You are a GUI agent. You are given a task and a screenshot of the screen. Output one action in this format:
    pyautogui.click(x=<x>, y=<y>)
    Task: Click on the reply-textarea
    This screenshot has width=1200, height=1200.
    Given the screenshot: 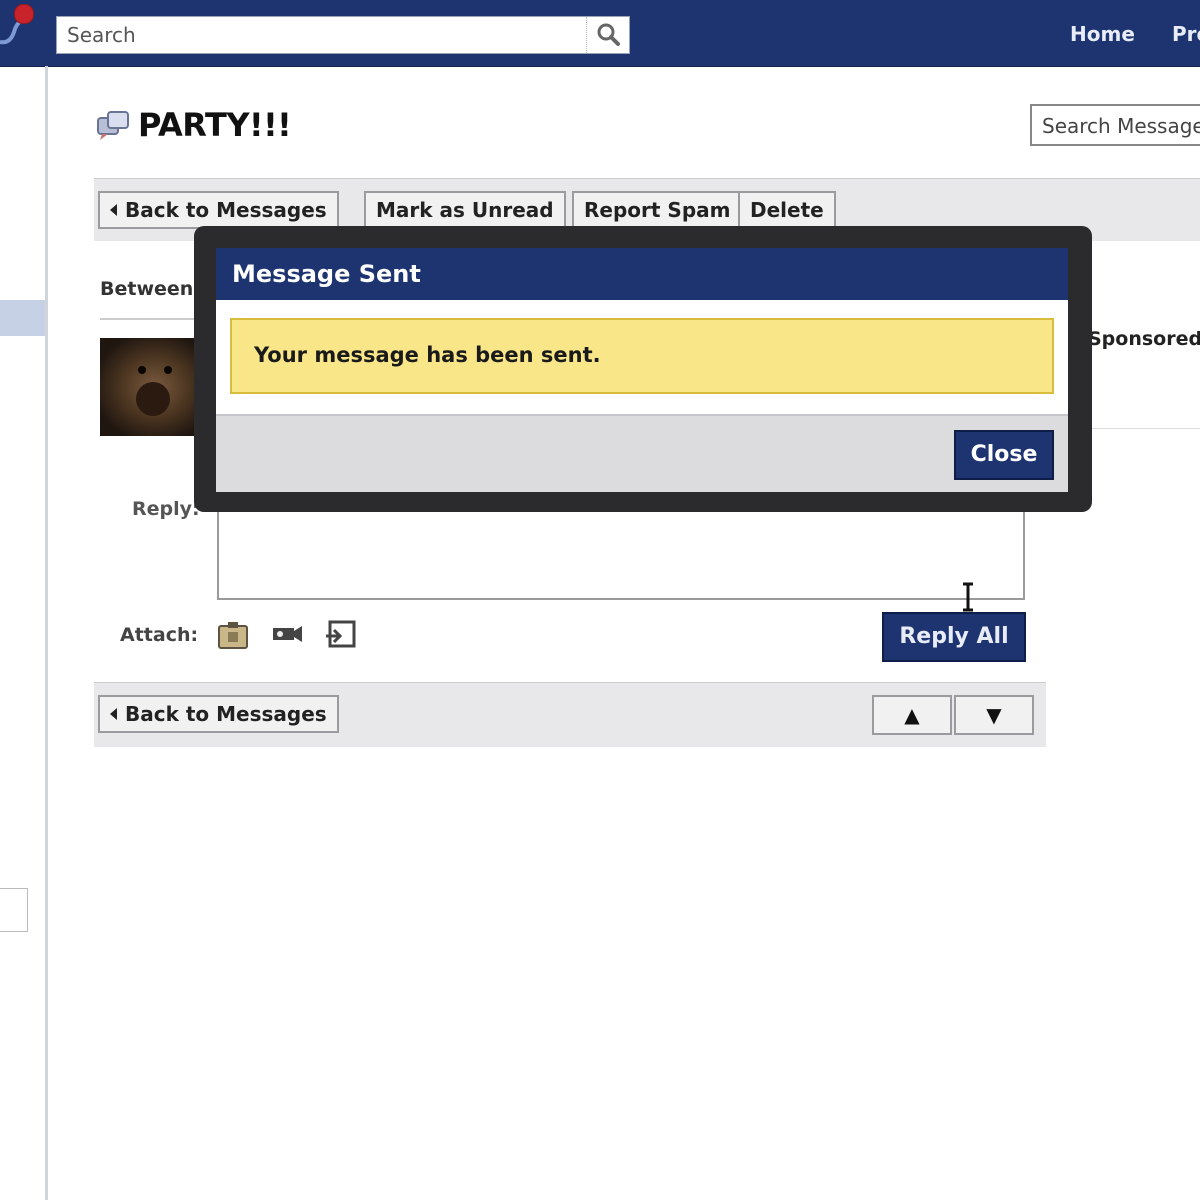 What is the action you would take?
    pyautogui.click(x=621, y=555)
    